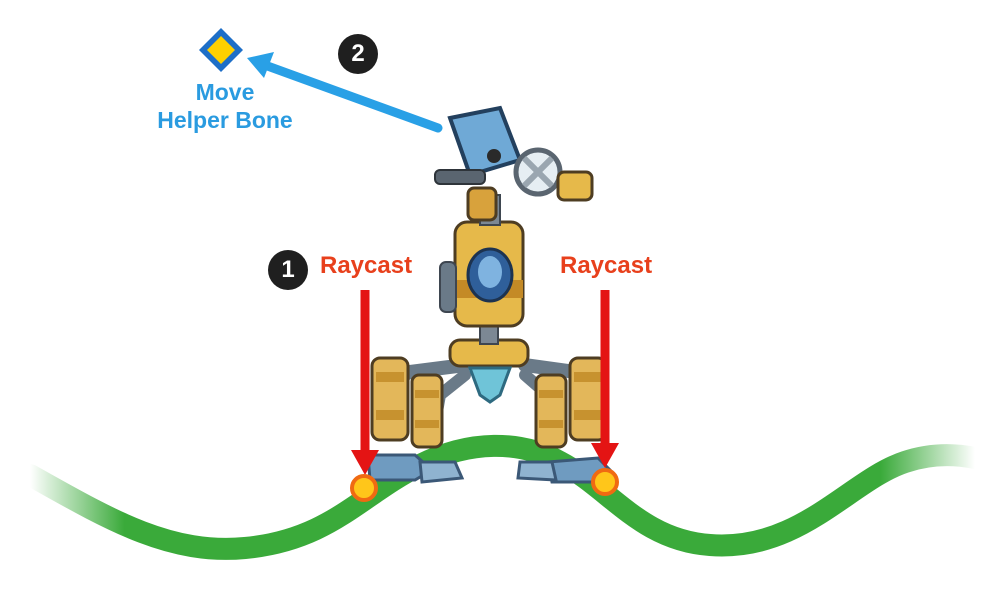 The height and width of the screenshot is (605, 1000). What do you see at coordinates (606, 265) in the screenshot?
I see `raycast-right-label: Raycast` at bounding box center [606, 265].